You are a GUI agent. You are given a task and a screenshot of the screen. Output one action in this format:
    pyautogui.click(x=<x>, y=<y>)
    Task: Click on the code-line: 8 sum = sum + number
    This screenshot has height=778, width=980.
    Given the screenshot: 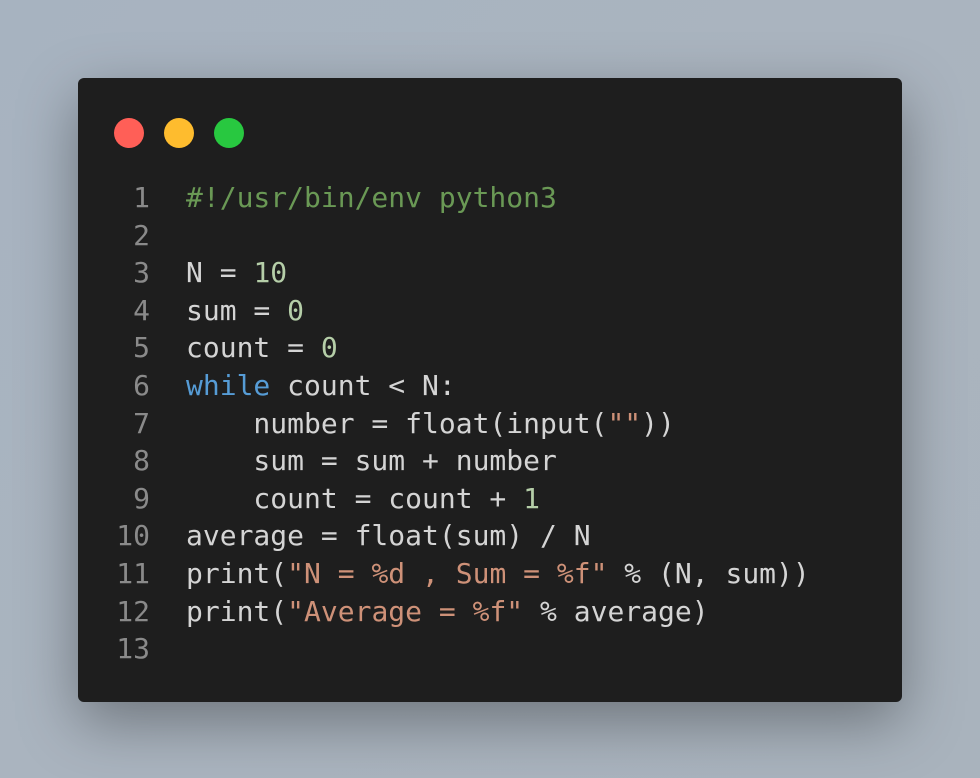 What is the action you would take?
    pyautogui.click(x=490, y=461)
    